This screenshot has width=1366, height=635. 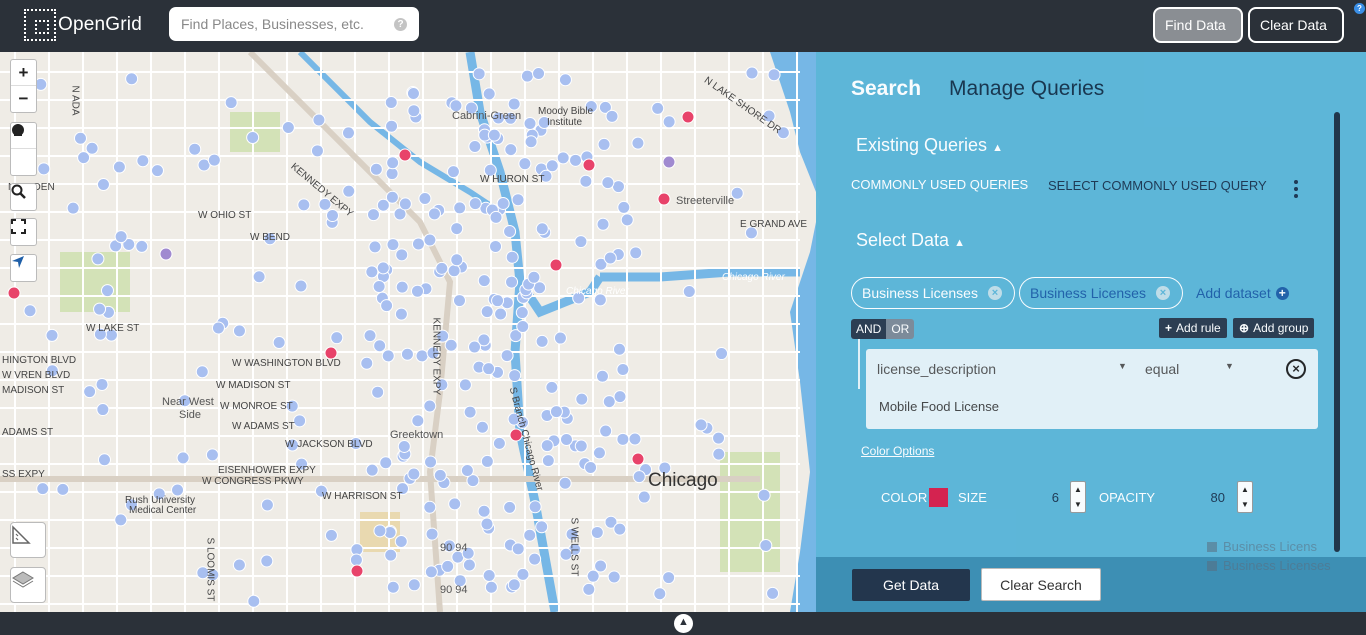 I want to click on top-bar: OpenGrid ? Find Data Clear Data ?, so click(x=683, y=26).